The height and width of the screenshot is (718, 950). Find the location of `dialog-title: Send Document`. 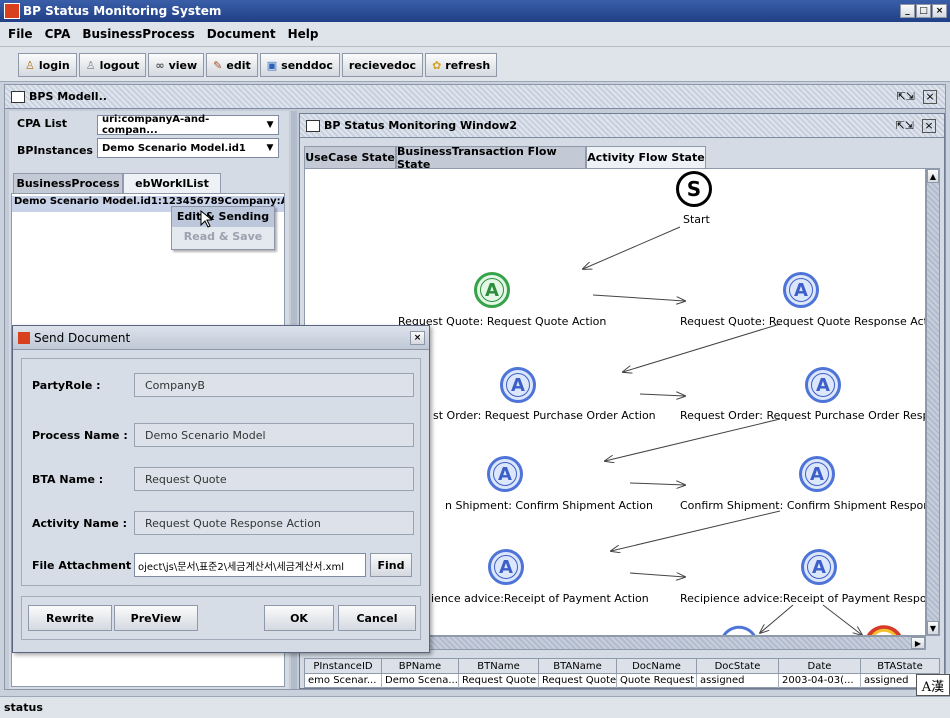

dialog-title: Send Document is located at coordinates (82, 337).